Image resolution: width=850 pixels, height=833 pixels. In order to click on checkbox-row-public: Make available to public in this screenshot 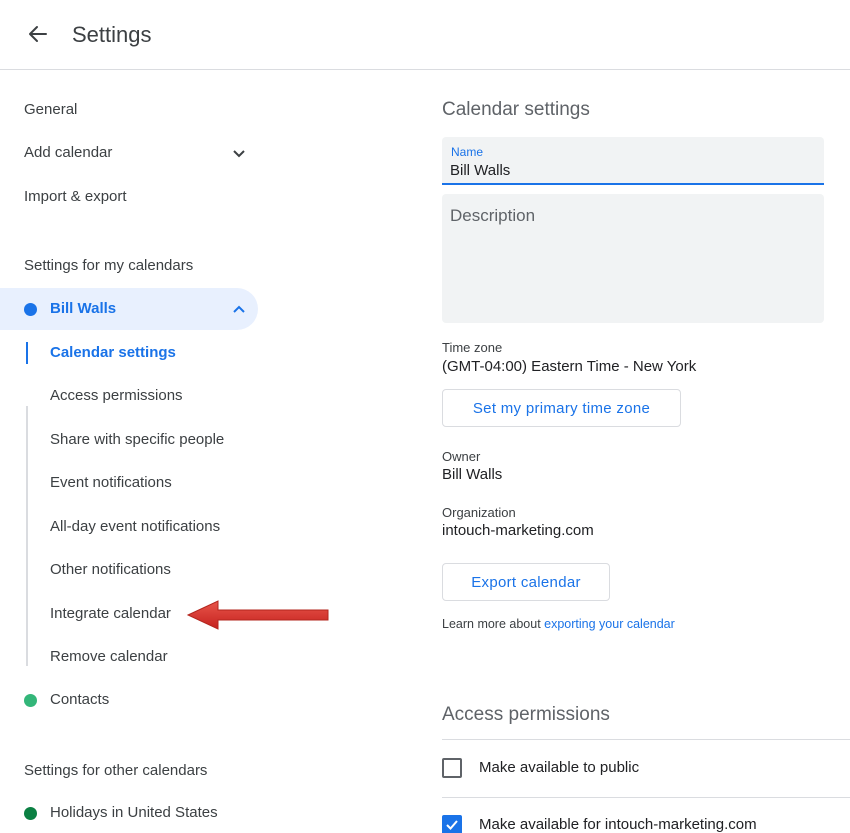, I will do `click(646, 768)`.